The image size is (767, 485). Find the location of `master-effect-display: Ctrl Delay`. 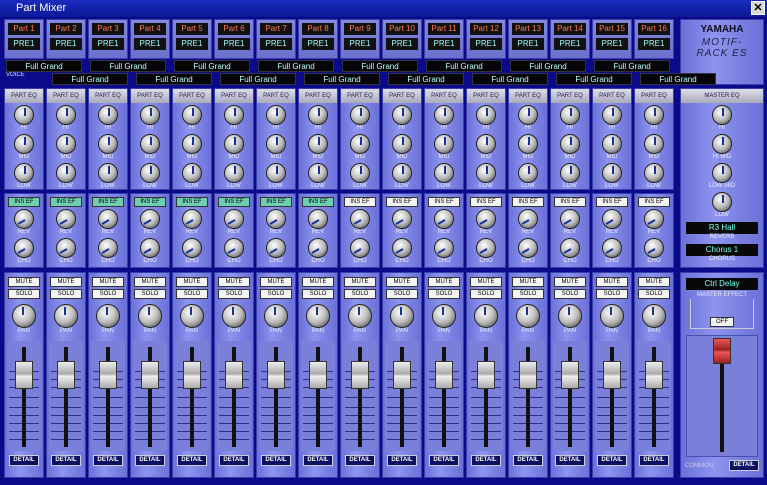

master-effect-display: Ctrl Delay is located at coordinates (722, 284).